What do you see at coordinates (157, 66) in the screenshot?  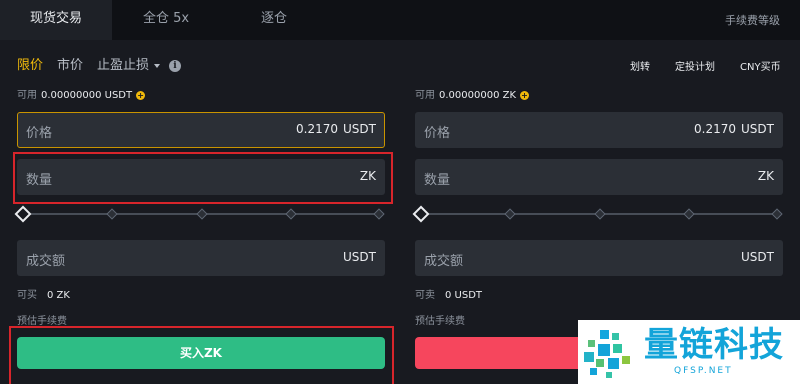 I see `chevron-down-icon` at bounding box center [157, 66].